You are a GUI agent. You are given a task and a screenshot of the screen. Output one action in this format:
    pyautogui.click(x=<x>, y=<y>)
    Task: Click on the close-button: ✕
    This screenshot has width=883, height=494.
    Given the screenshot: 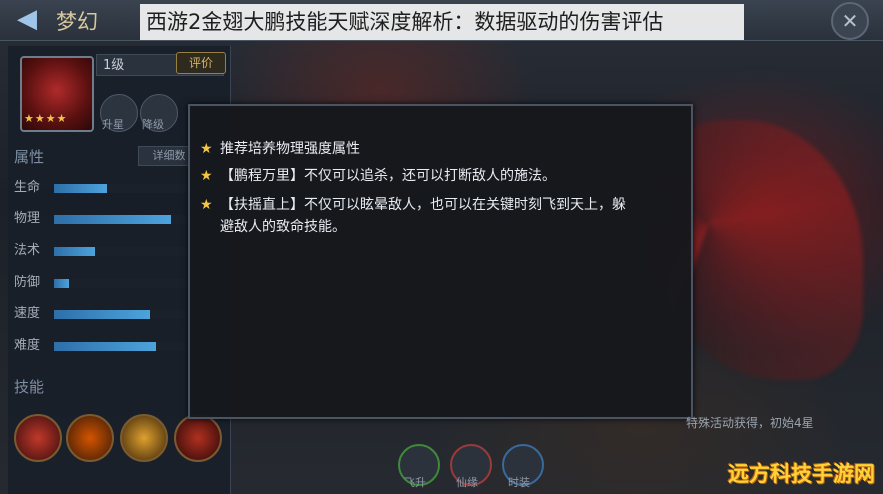 What is the action you would take?
    pyautogui.click(x=850, y=21)
    